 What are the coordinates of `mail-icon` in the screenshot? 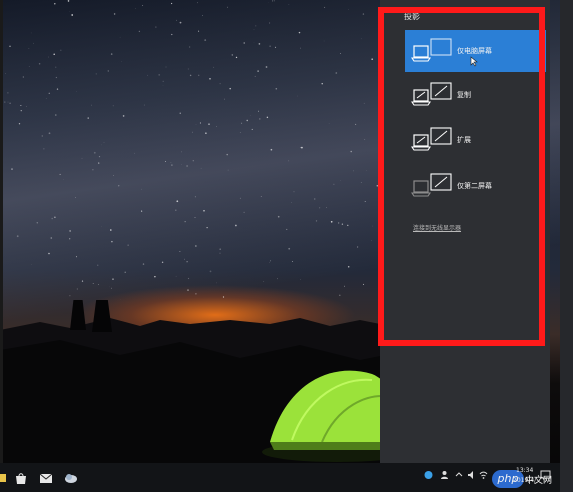 It's located at (46, 477).